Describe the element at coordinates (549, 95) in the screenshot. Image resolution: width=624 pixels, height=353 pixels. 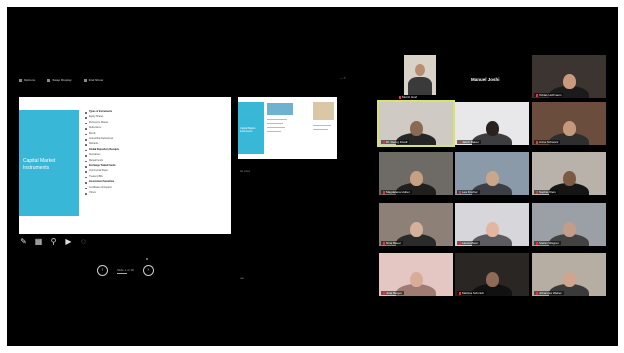
I see `participant-name: Tobias Hoffmann` at that location.